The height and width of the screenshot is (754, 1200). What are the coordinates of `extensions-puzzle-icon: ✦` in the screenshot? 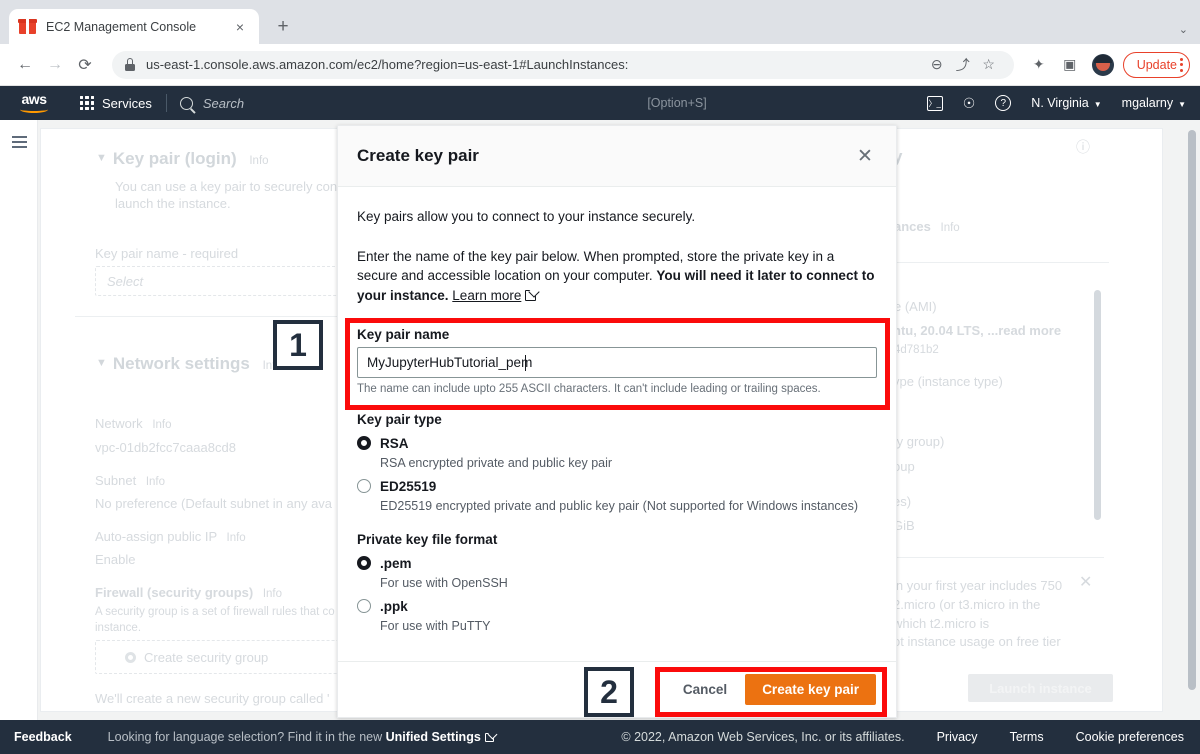 It's located at (1039, 65).